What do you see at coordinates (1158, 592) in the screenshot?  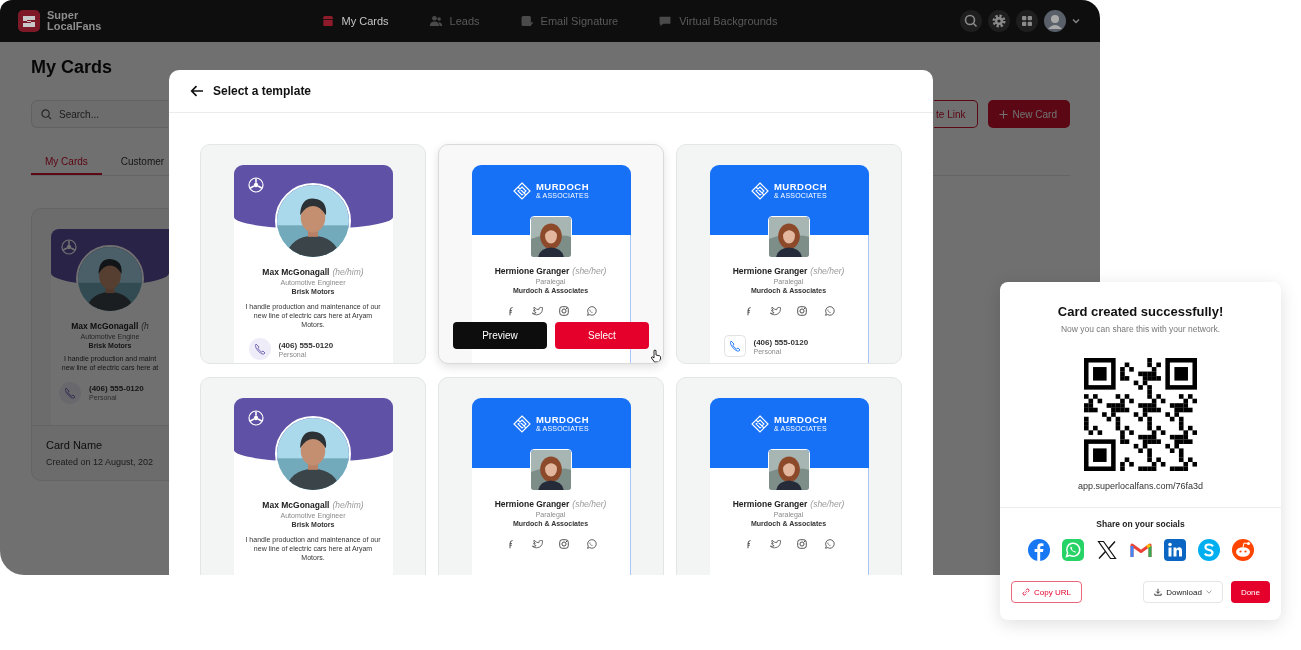 I see `download-icon` at bounding box center [1158, 592].